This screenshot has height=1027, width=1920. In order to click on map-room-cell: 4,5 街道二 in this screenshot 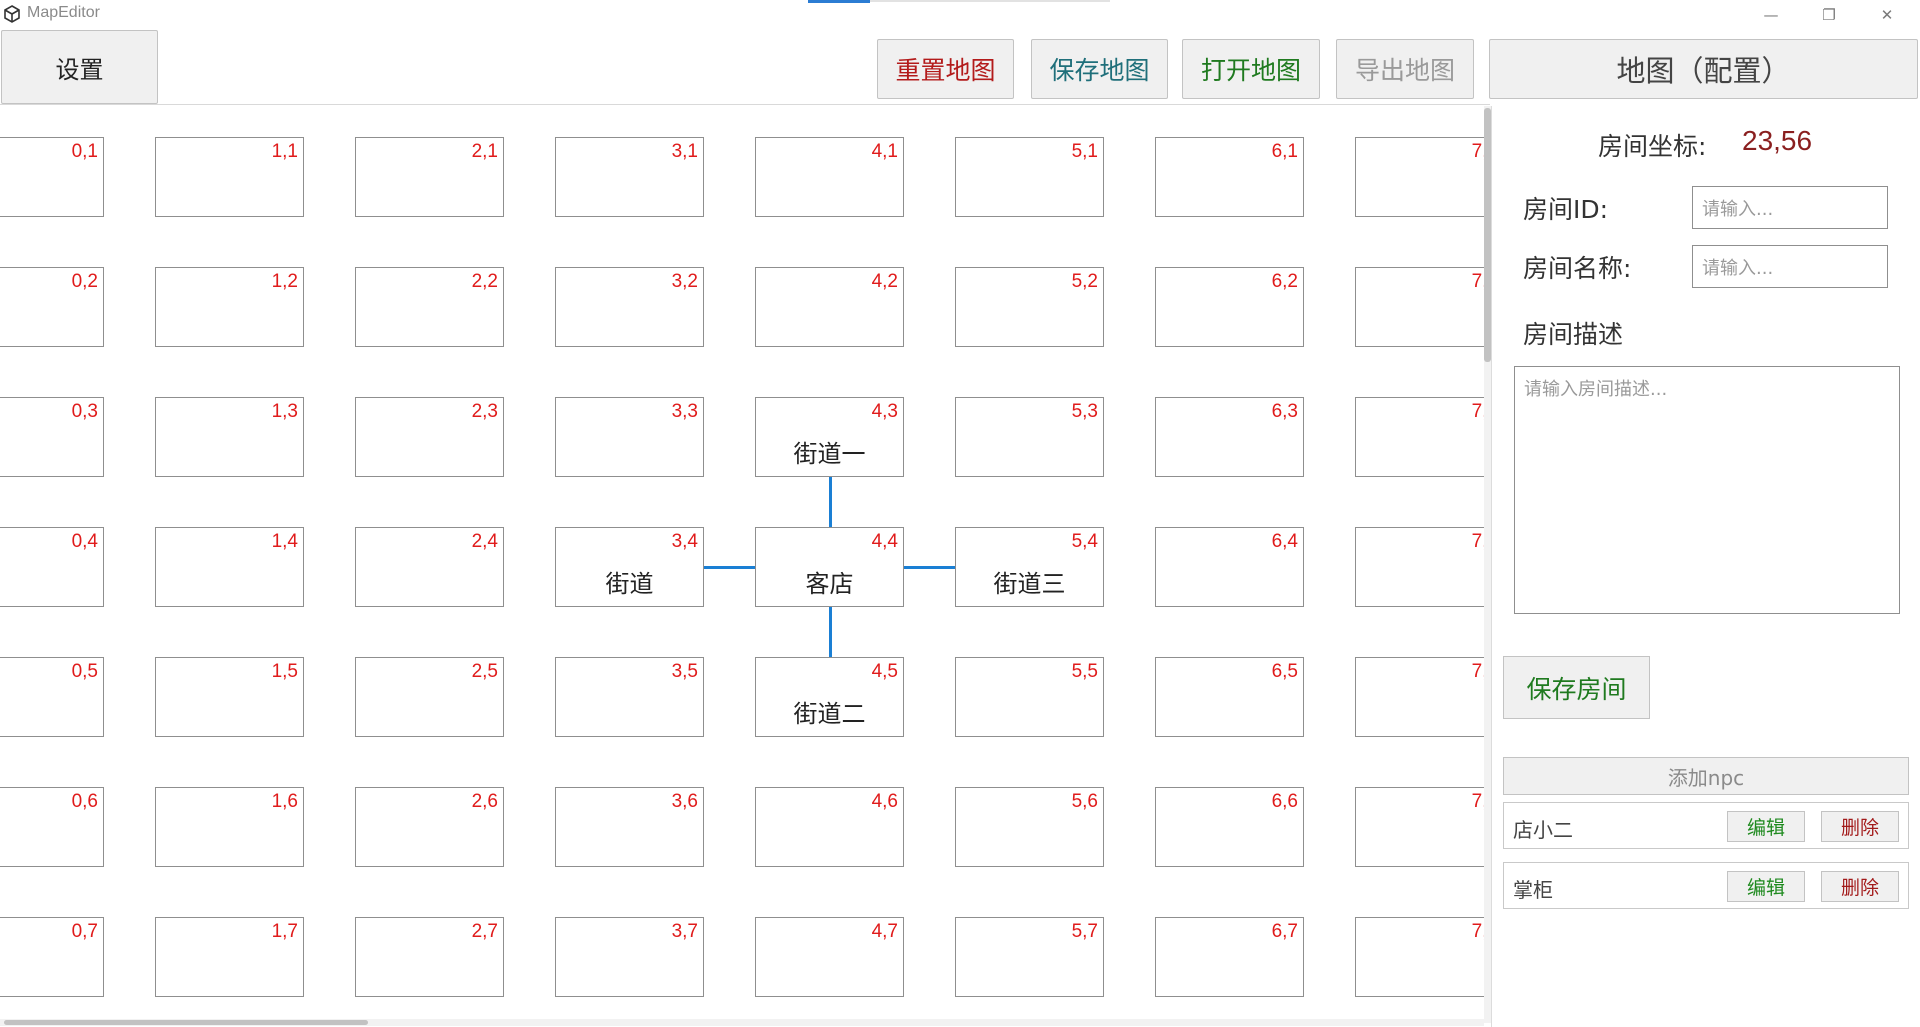, I will do `click(829, 697)`.